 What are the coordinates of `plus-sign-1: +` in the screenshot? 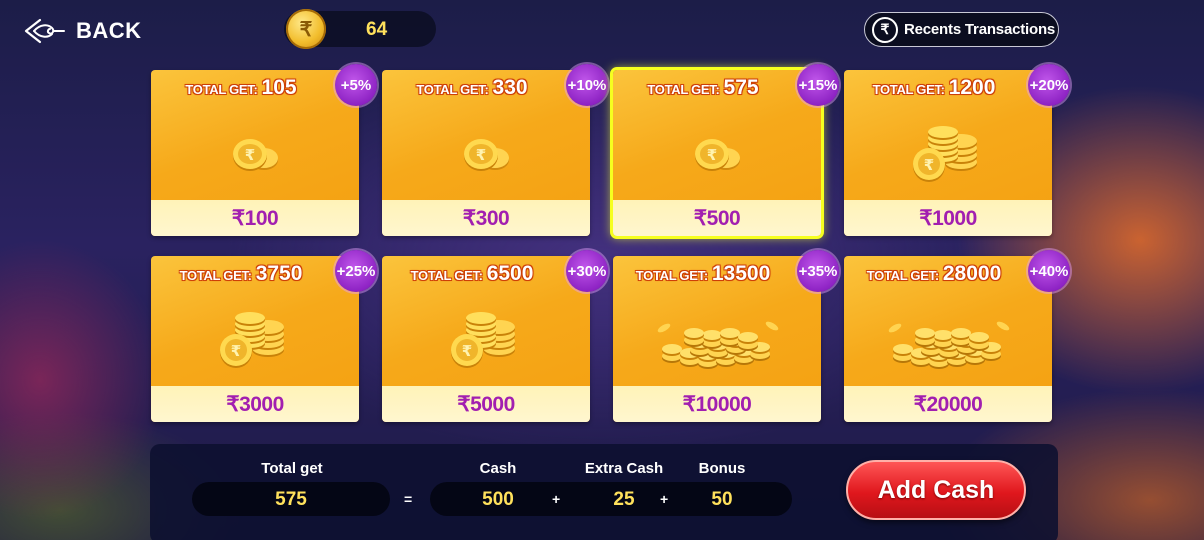 It's located at (556, 499).